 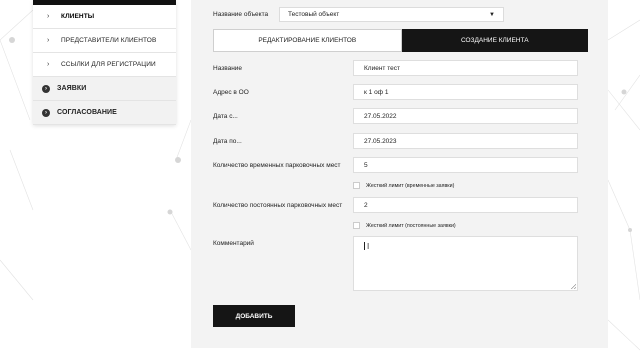 What do you see at coordinates (104, 89) in the screenshot?
I see `sidebar-item-requests: › Заявки` at bounding box center [104, 89].